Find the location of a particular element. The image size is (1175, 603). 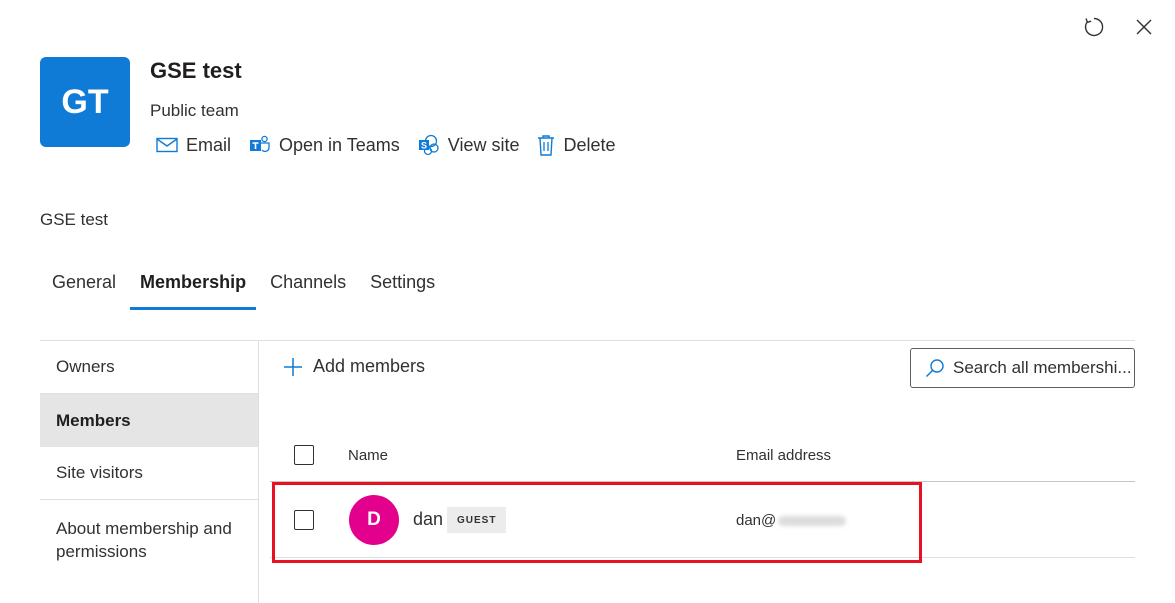

delete-action: Delete is located at coordinates (576, 145).